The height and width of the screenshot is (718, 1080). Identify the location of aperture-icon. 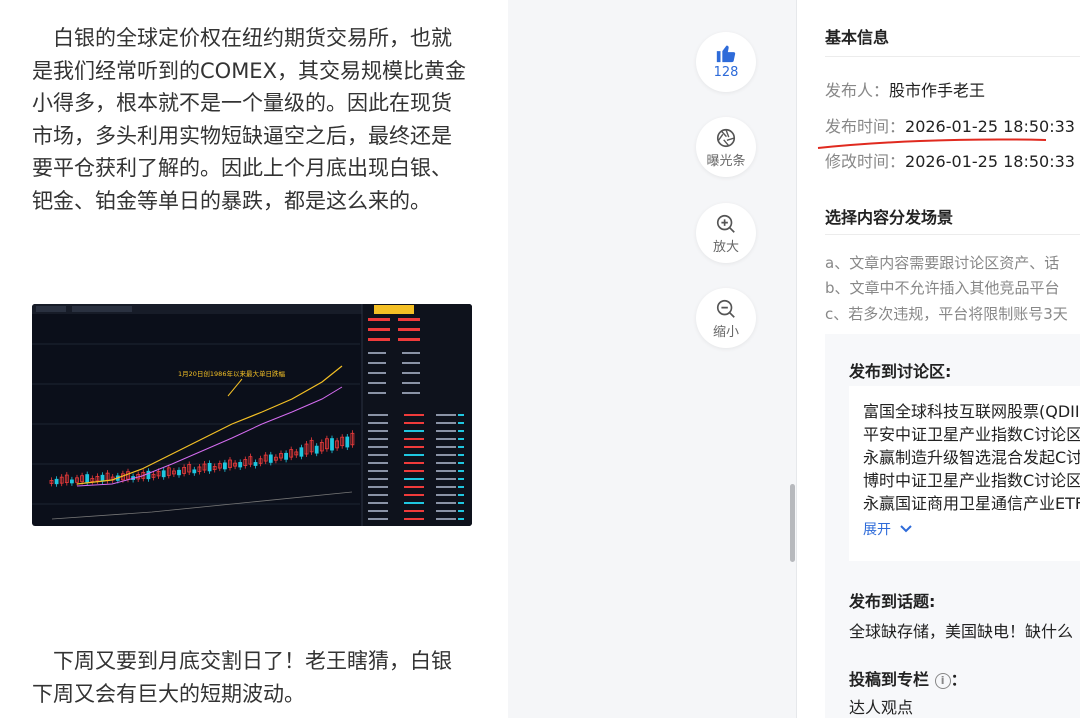
(726, 138).